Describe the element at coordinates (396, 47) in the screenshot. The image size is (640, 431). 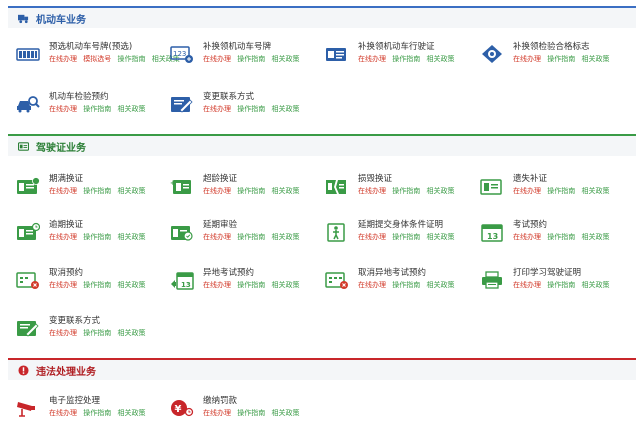
I see `item-title: 补换领机动车行驶证` at that location.